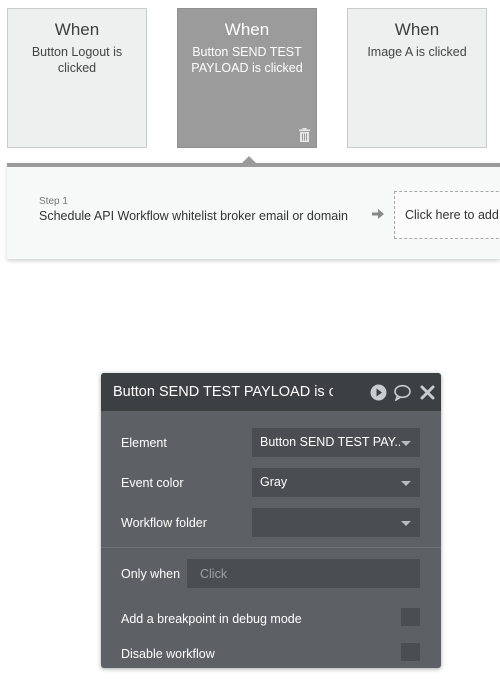 Image resolution: width=500 pixels, height=695 pixels. I want to click on event-description: Image A is clicked, so click(417, 52).